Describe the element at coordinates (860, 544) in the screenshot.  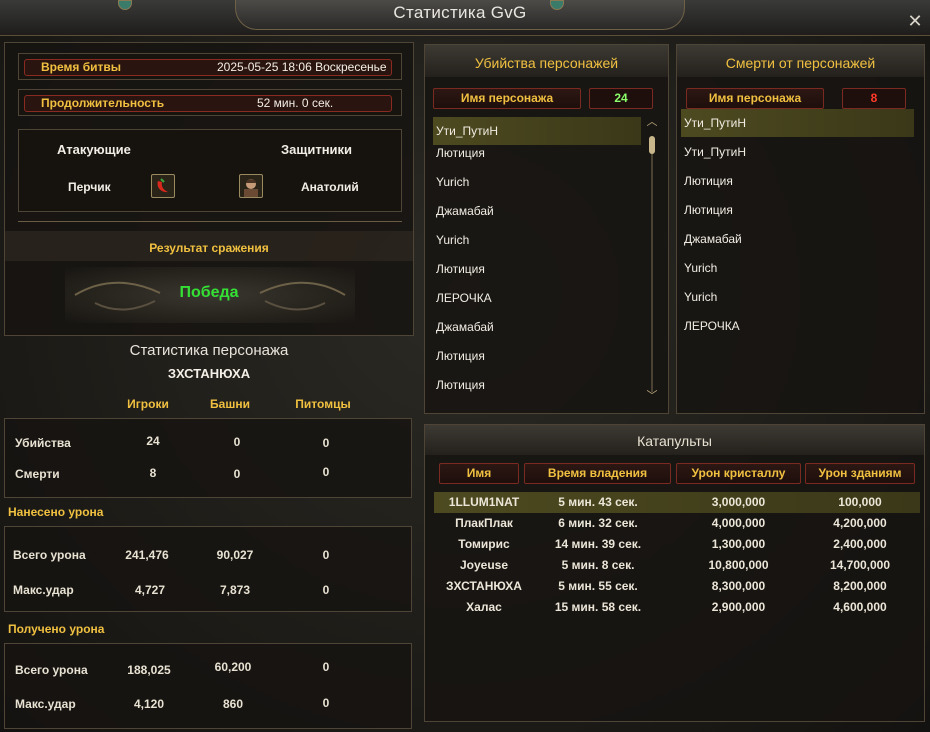
I see `cat-building: 2,400,000` at that location.